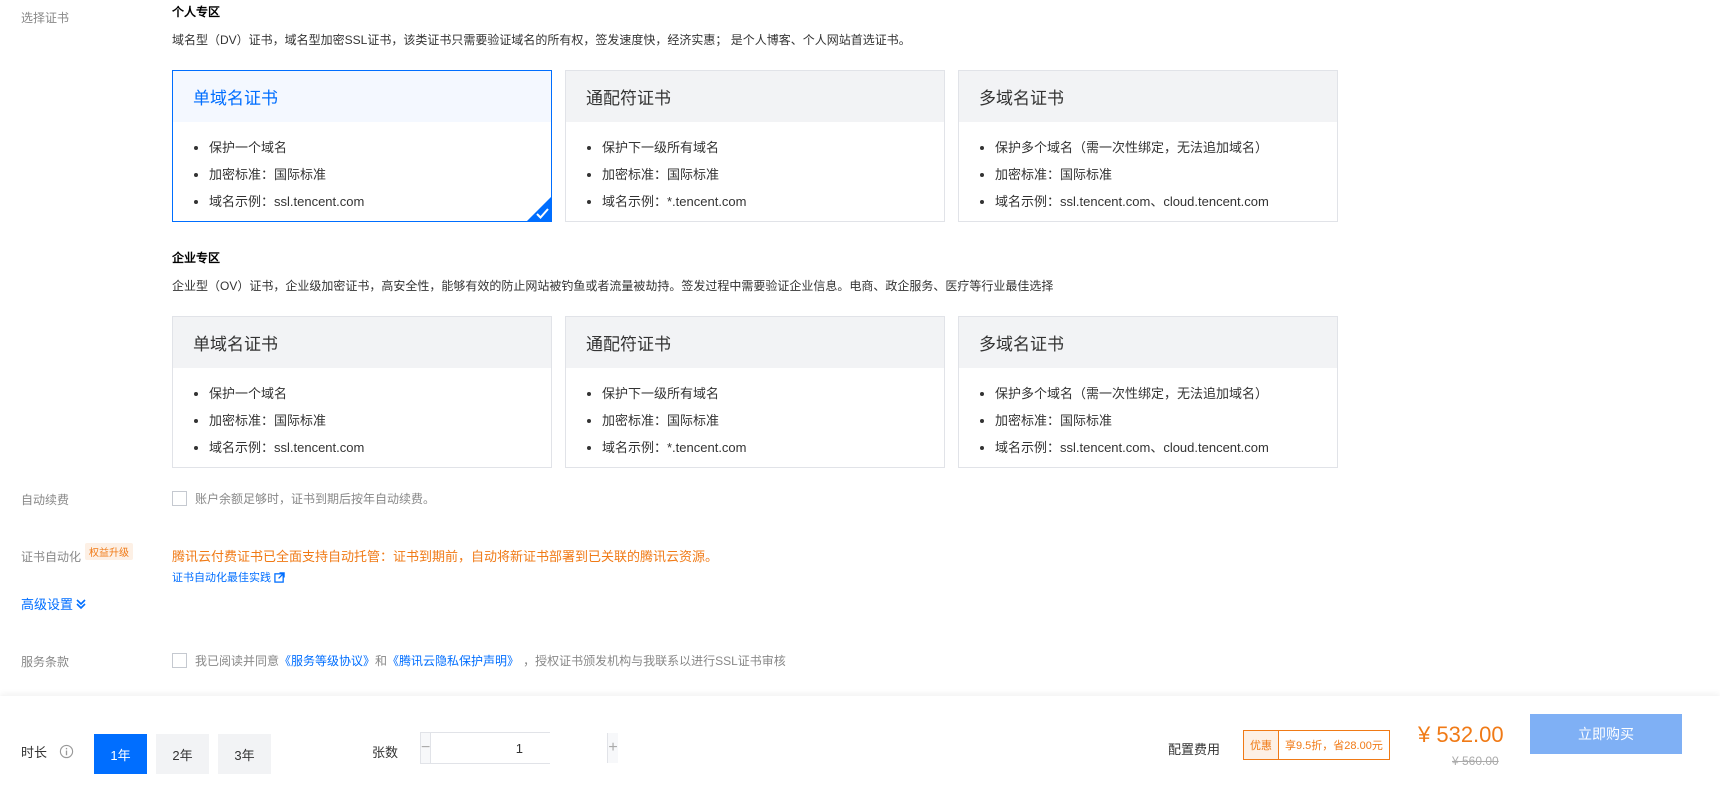 This screenshot has width=1720, height=788. Describe the element at coordinates (279, 577) in the screenshot. I see `external-link-icon` at that location.